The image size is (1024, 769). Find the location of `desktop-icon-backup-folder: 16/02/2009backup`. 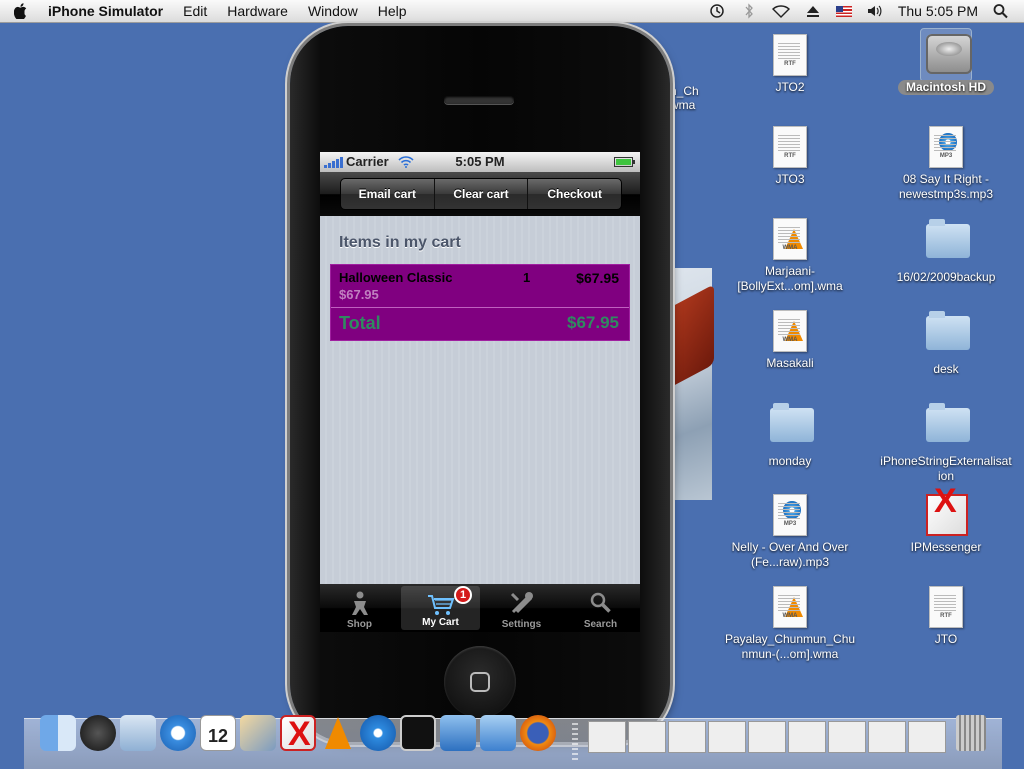

desktop-icon-backup-folder: 16/02/2009backup is located at coordinates (946, 251).